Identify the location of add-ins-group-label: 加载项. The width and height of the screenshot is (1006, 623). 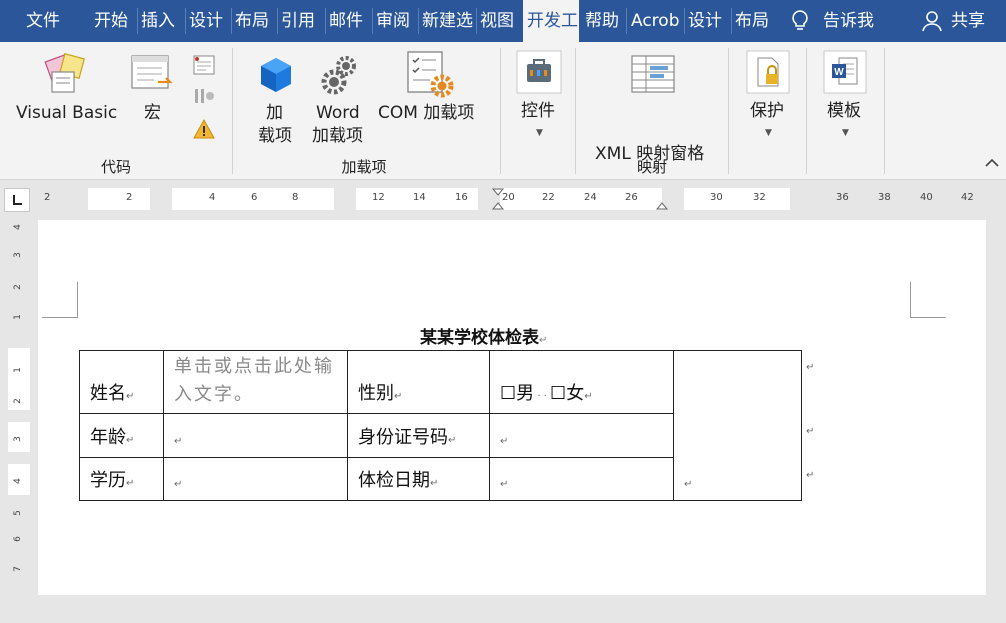
(364, 167).